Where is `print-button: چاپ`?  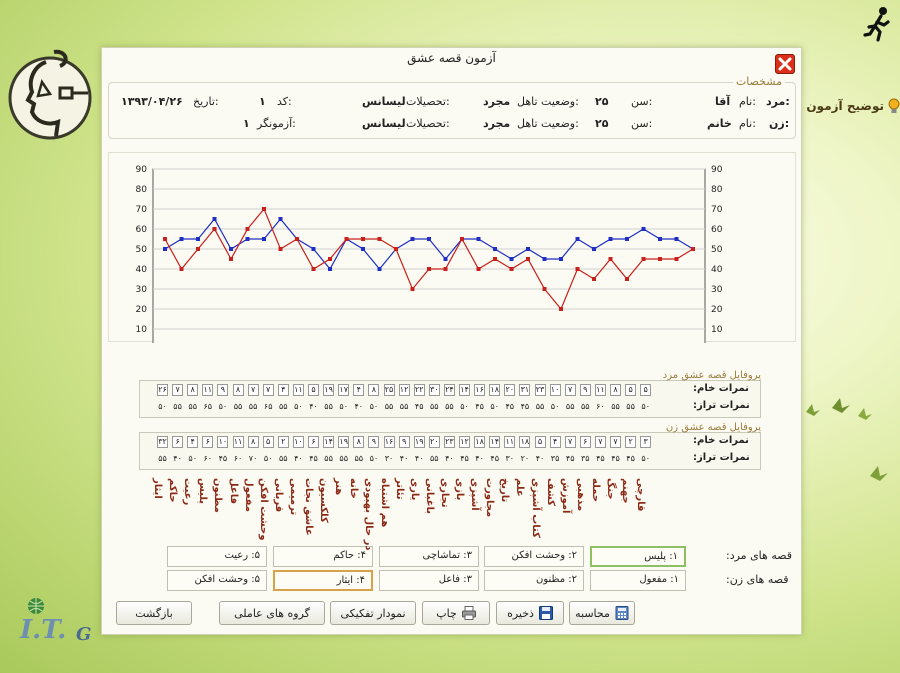
print-button: چاپ is located at coordinates (456, 613).